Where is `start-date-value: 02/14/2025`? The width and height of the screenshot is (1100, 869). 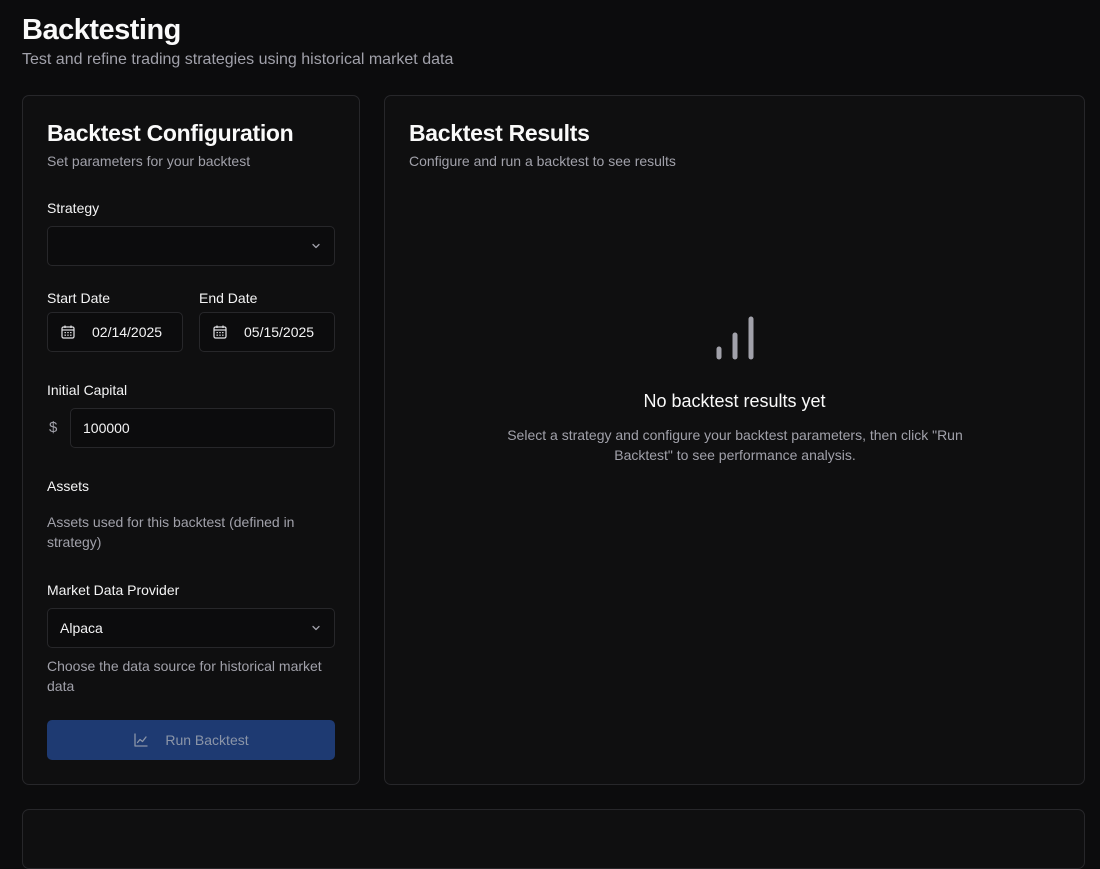 start-date-value: 02/14/2025 is located at coordinates (127, 332).